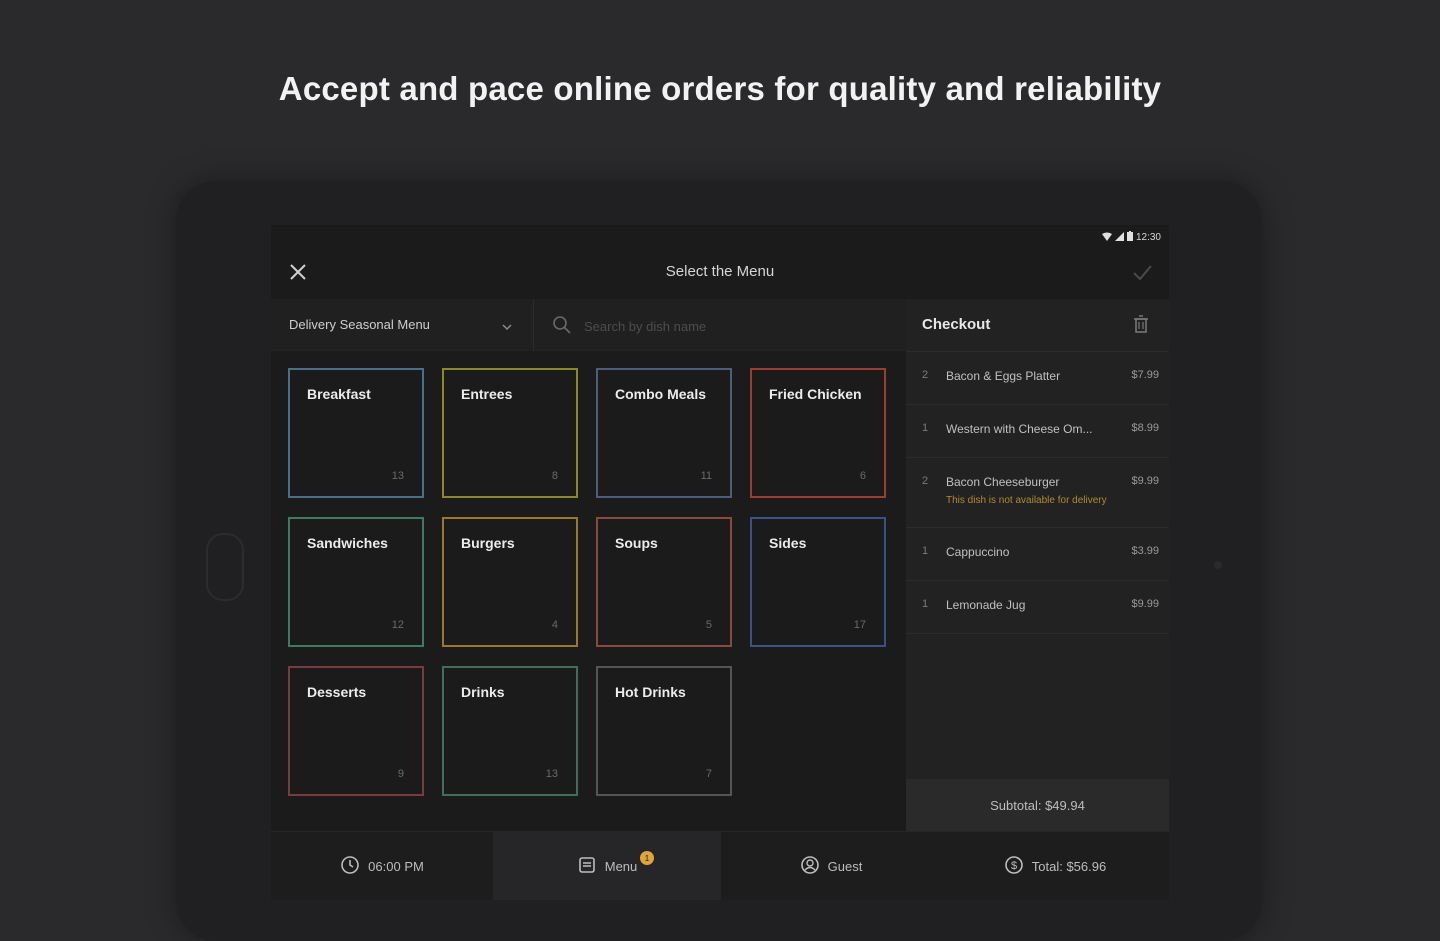 The height and width of the screenshot is (941, 1440). I want to click on order-item-price: $3.99, so click(1145, 551).